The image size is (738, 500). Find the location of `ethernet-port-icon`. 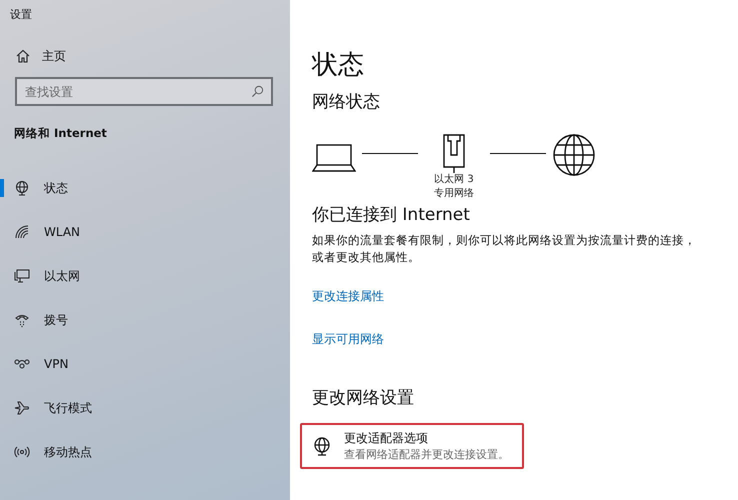

ethernet-port-icon is located at coordinates (454, 153).